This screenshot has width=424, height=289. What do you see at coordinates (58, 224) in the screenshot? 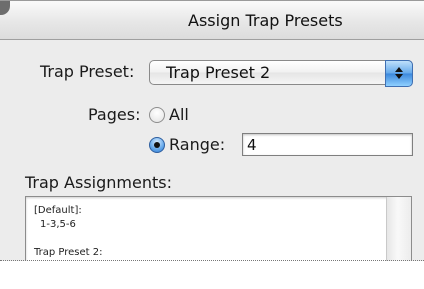
I see `list-item-pages: 1-3,5-6` at bounding box center [58, 224].